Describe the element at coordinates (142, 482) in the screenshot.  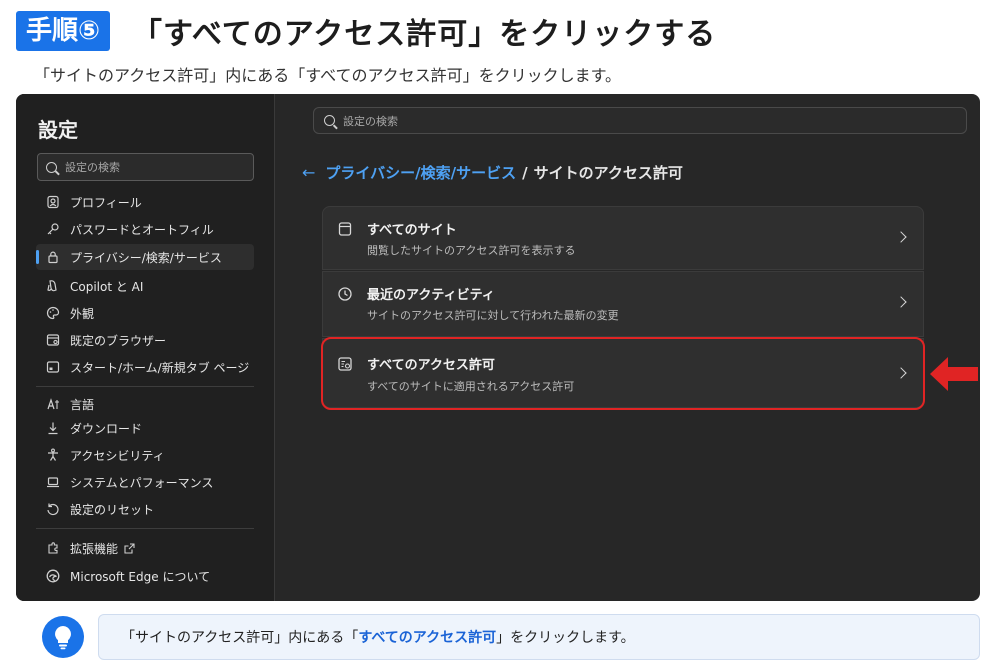
I see `sidebar-item-label: システムとパフォーマンス` at that location.